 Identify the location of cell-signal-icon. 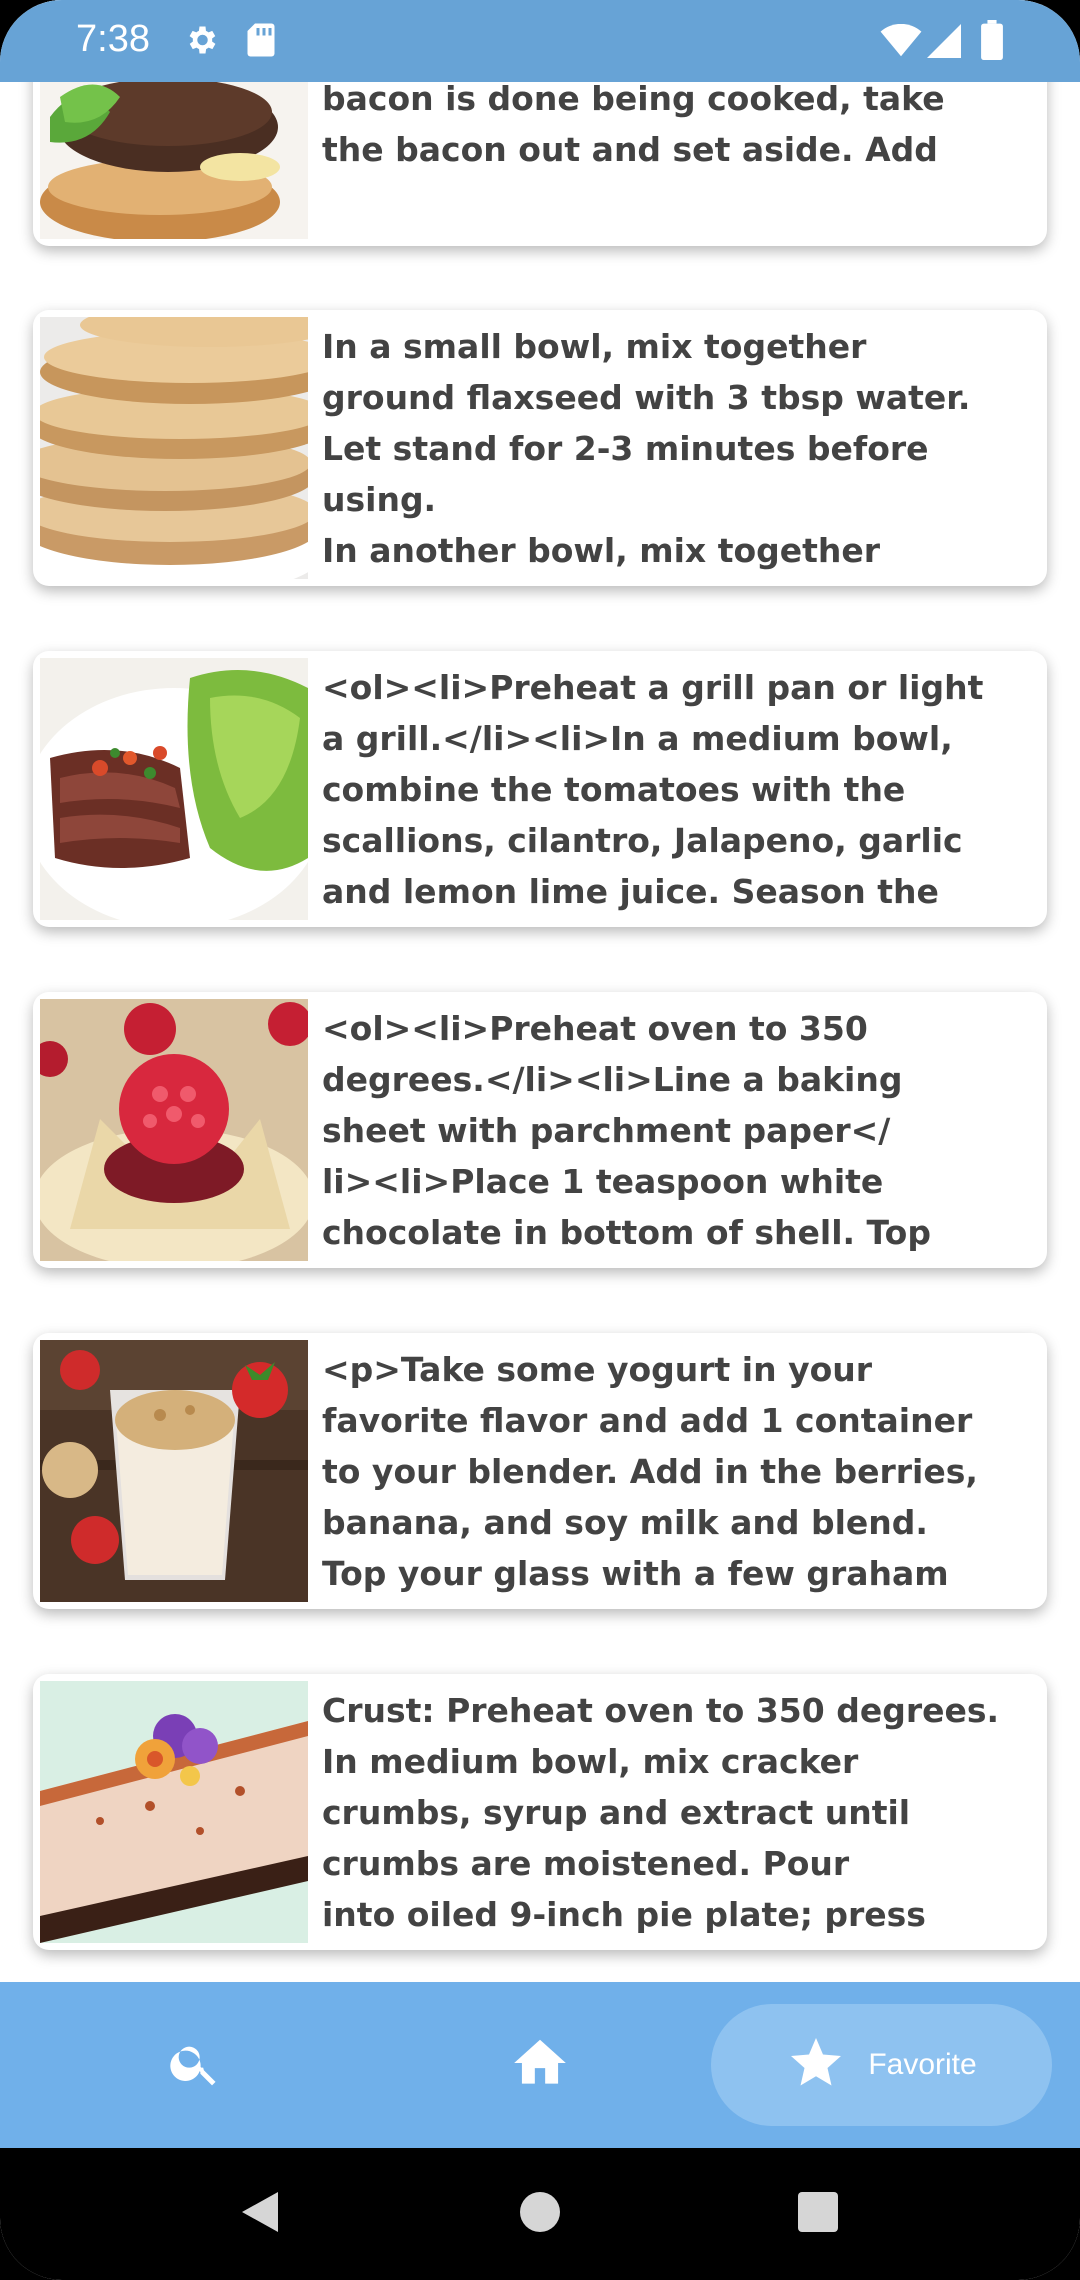
(944, 43).